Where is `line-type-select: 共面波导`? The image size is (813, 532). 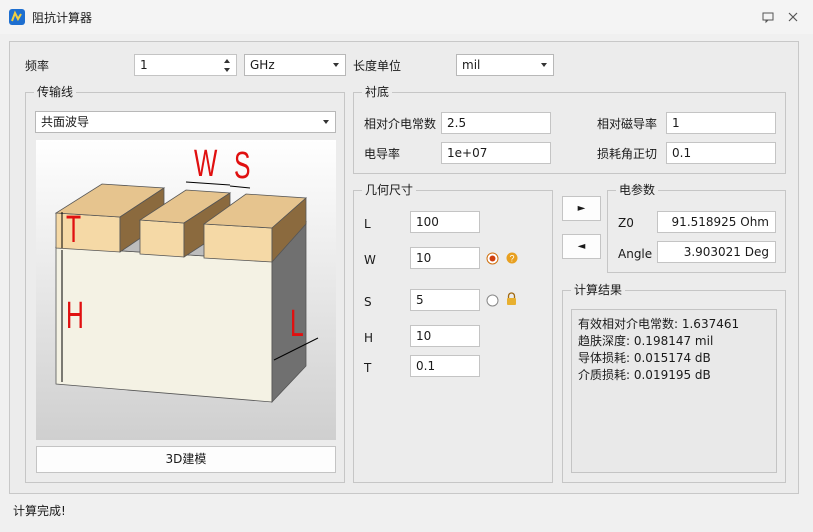
line-type-select: 共面波导 is located at coordinates (185, 122).